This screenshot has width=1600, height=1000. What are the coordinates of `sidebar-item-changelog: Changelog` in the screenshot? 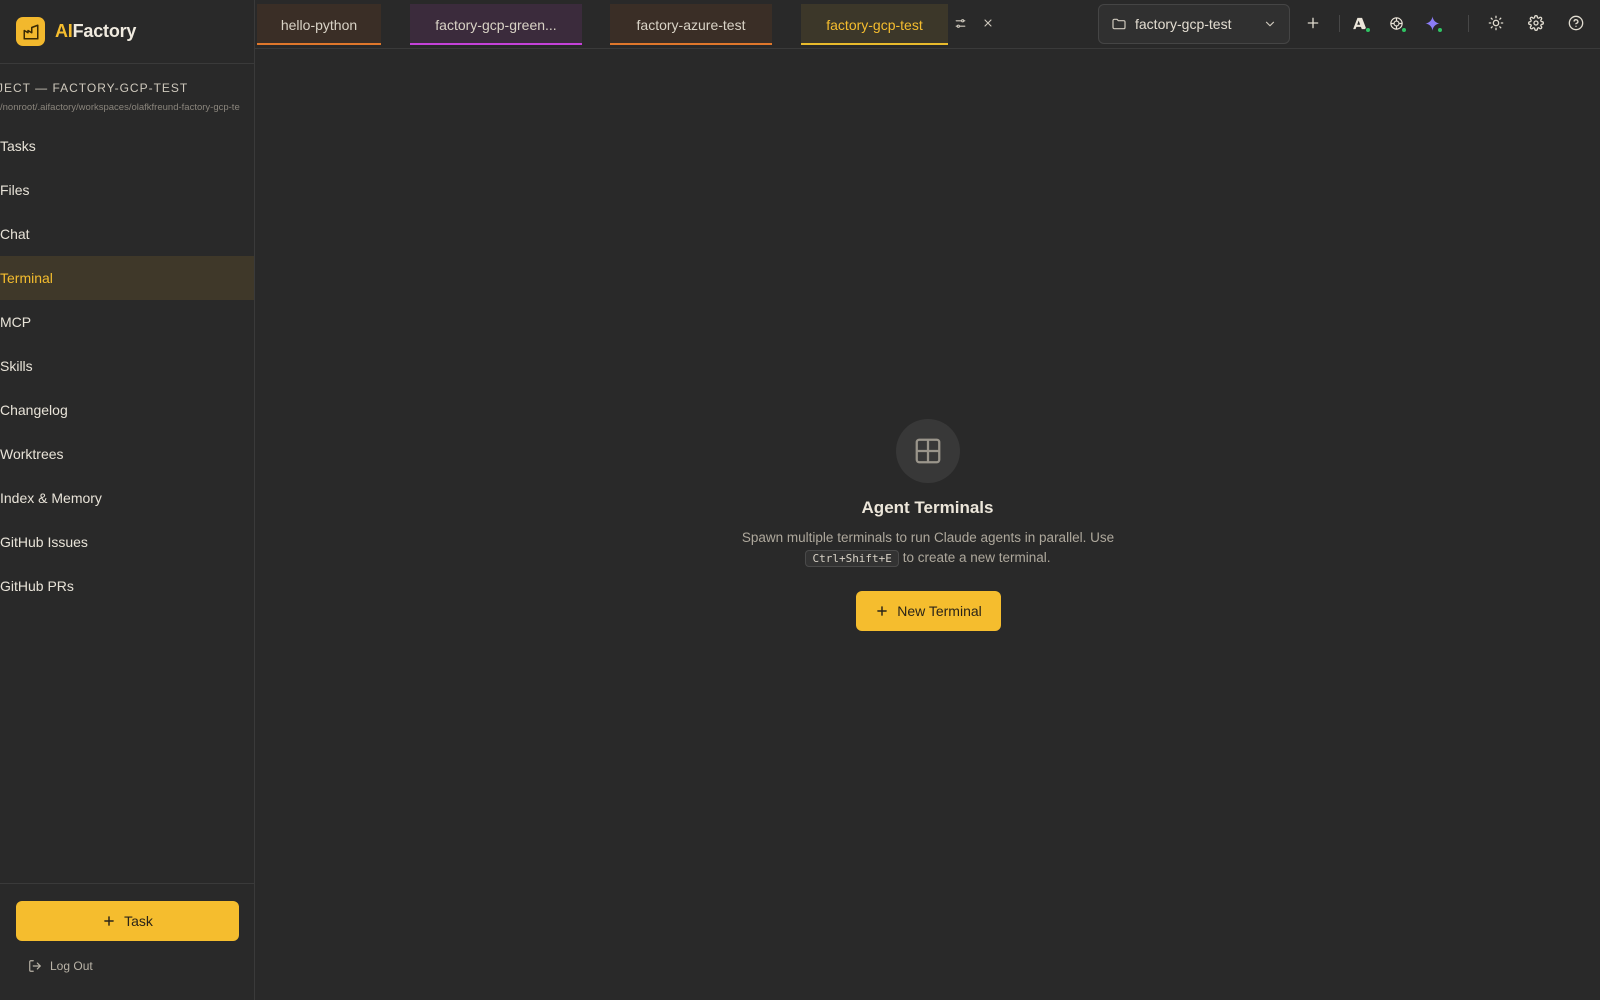 It's located at (127, 410).